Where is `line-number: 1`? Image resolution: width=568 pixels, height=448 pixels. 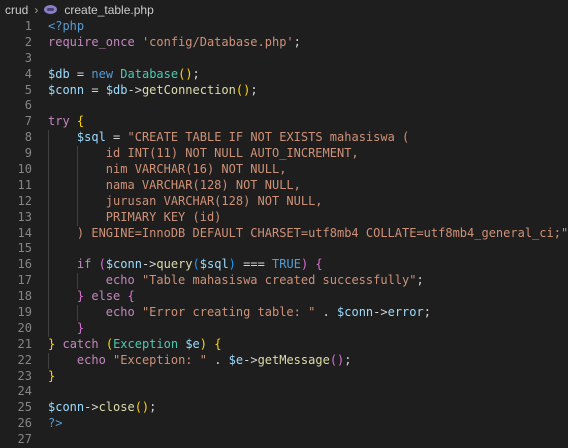 line-number: 1 is located at coordinates (28, 26).